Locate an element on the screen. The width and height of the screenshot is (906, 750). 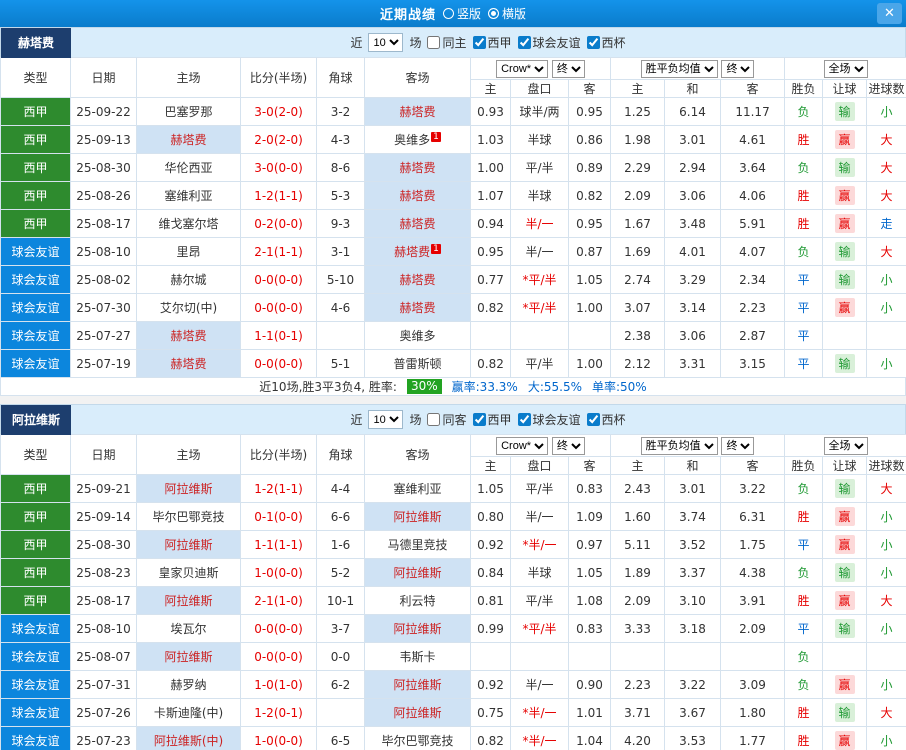
team-name: 艾尔切(中) is located at coordinates (188, 308).